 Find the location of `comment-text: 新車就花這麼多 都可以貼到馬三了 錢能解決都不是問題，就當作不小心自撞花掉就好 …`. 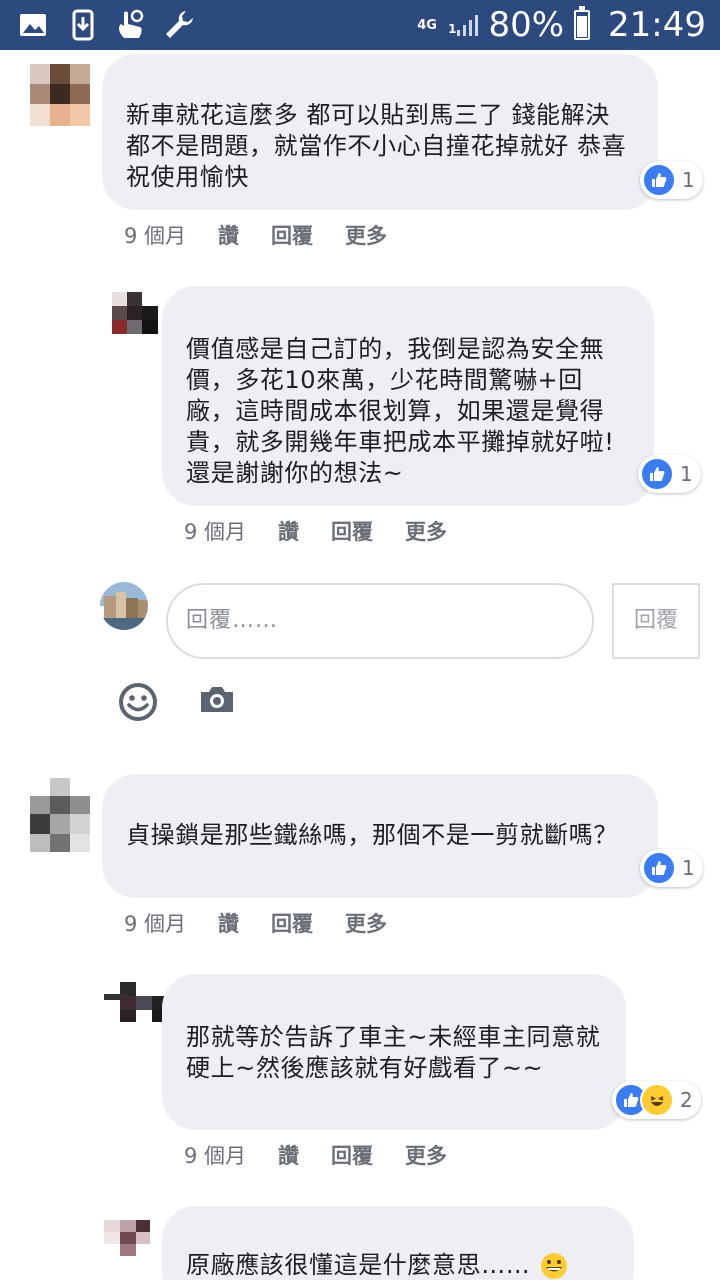

comment-text: 新車就花這麼多 都可以貼到馬三了 錢能解決都不是問題，就當作不小心自撞花掉就好 … is located at coordinates (376, 146).